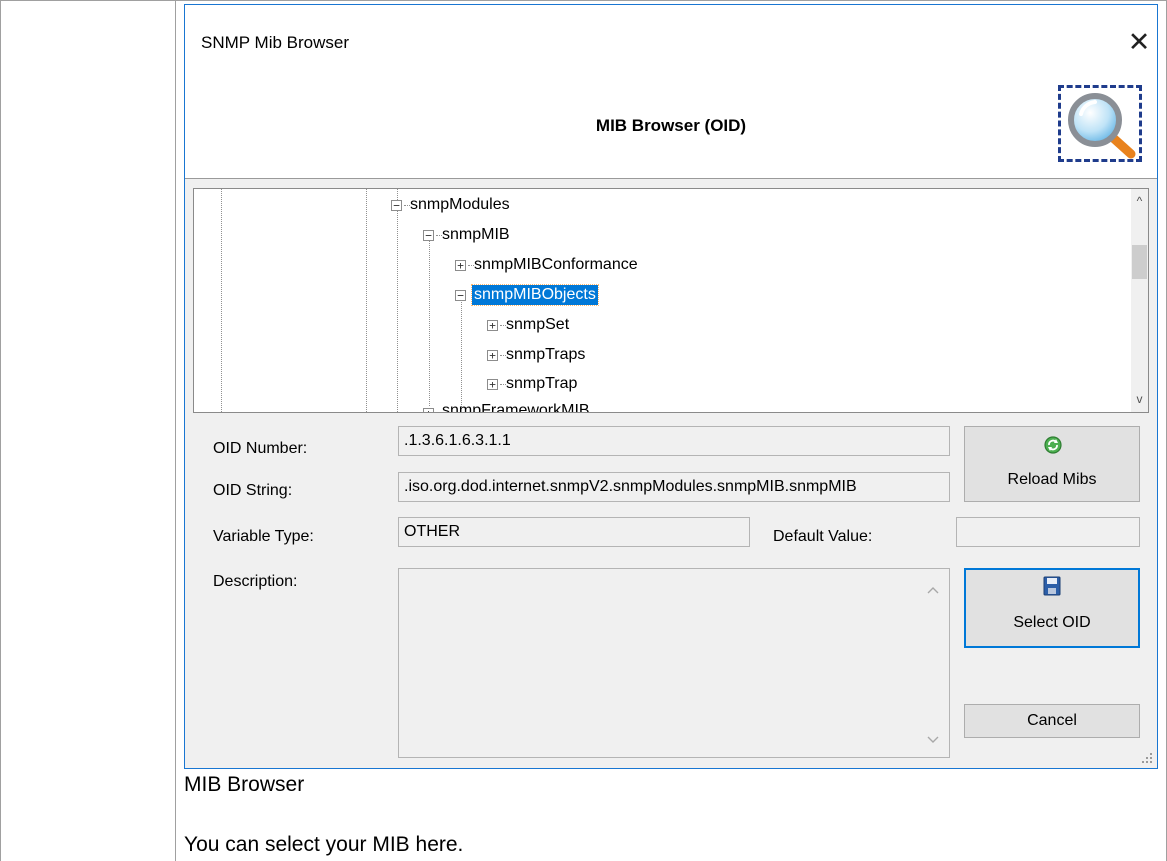  What do you see at coordinates (674, 663) in the screenshot?
I see `description-textarea` at bounding box center [674, 663].